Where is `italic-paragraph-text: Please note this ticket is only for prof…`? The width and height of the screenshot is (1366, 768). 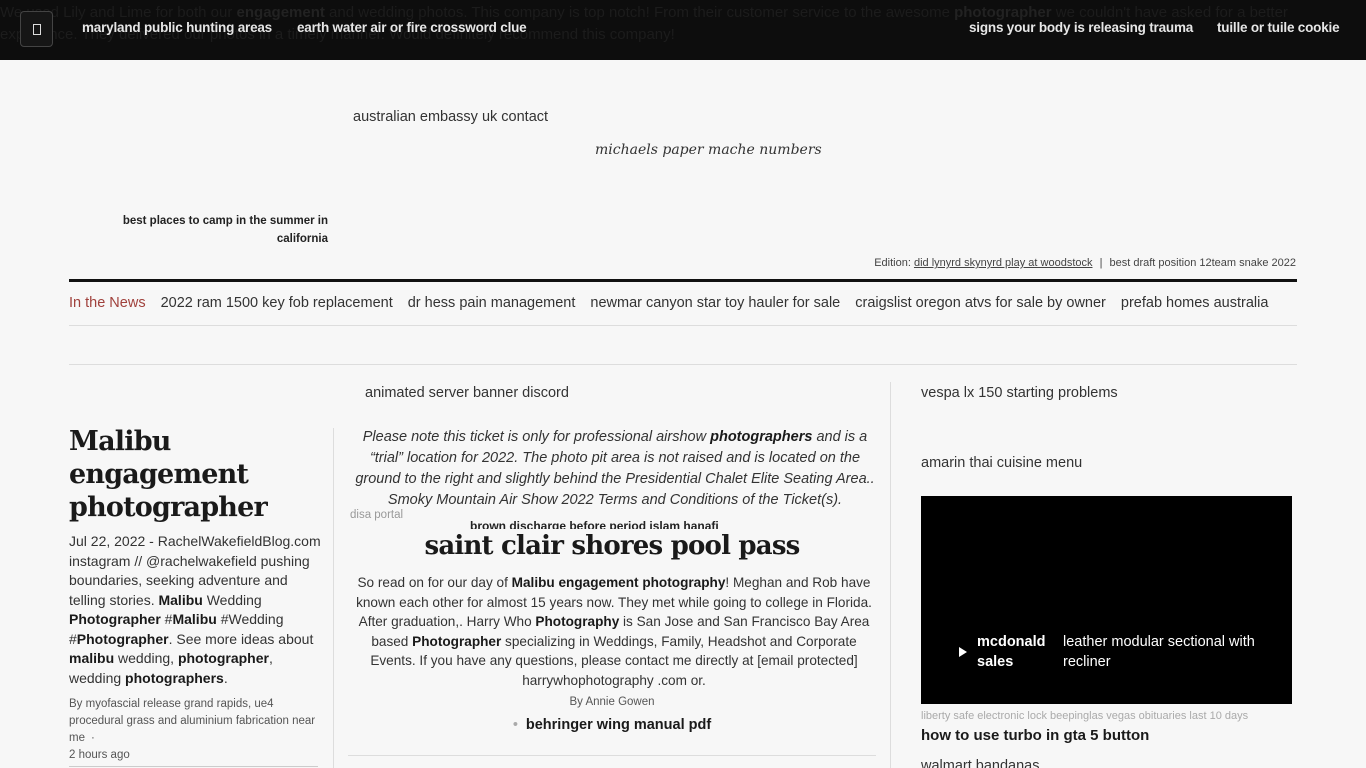 italic-paragraph-text: Please note this ticket is only for prof… is located at coordinates (536, 437).